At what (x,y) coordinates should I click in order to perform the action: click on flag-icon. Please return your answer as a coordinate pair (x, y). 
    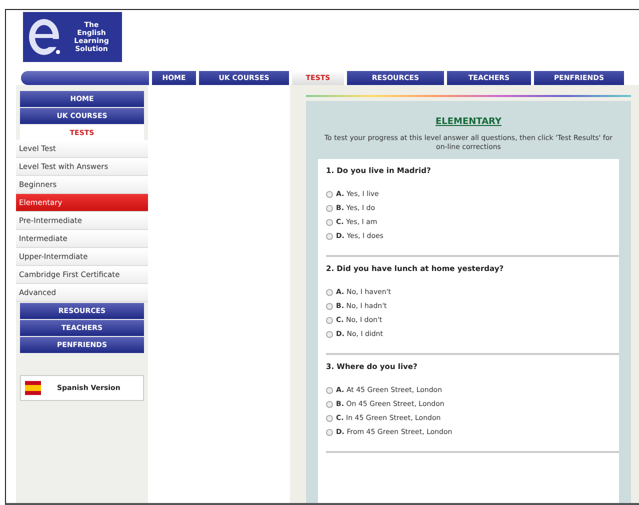
    Looking at the image, I should click on (33, 388).